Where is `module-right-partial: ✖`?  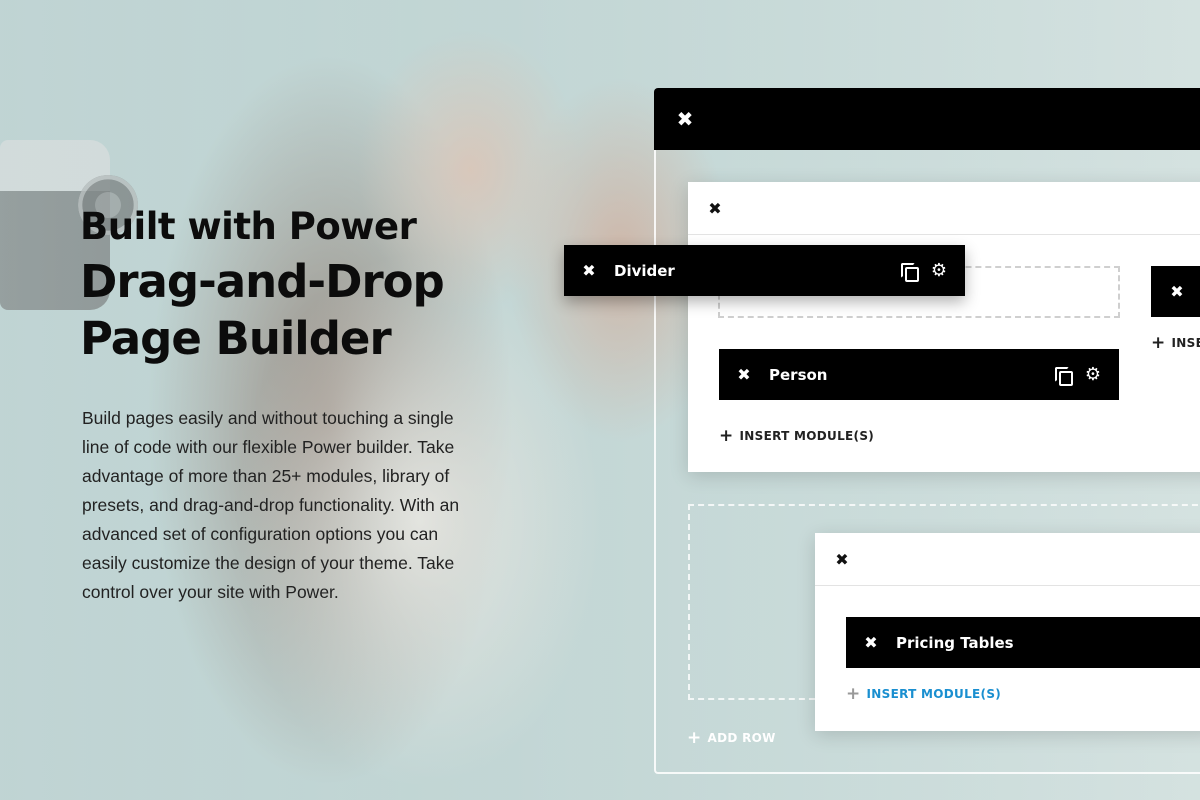 module-right-partial: ✖ is located at coordinates (1175, 291).